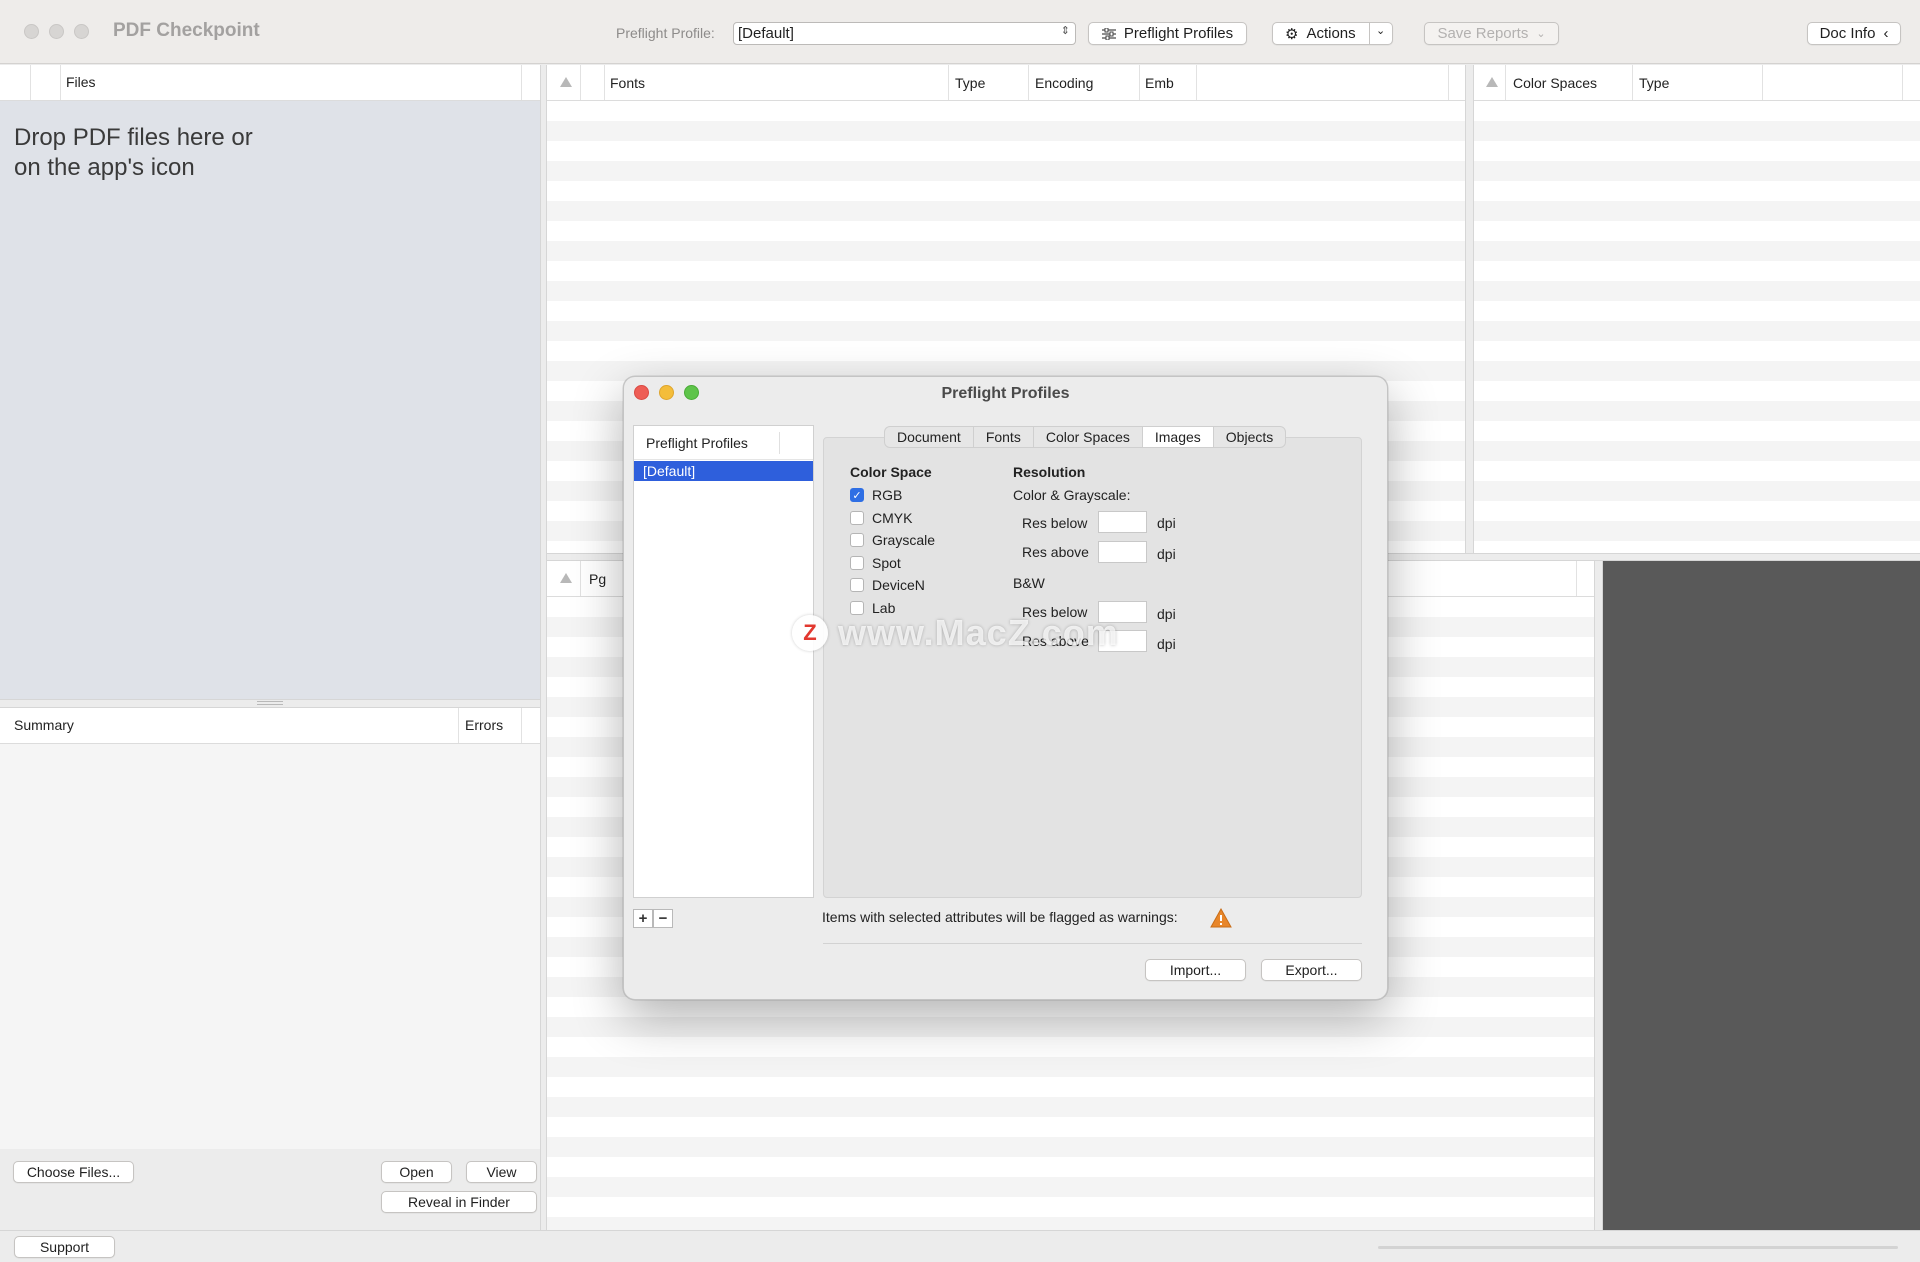 The image size is (1920, 1262). I want to click on minimize-window-button, so click(56, 31).